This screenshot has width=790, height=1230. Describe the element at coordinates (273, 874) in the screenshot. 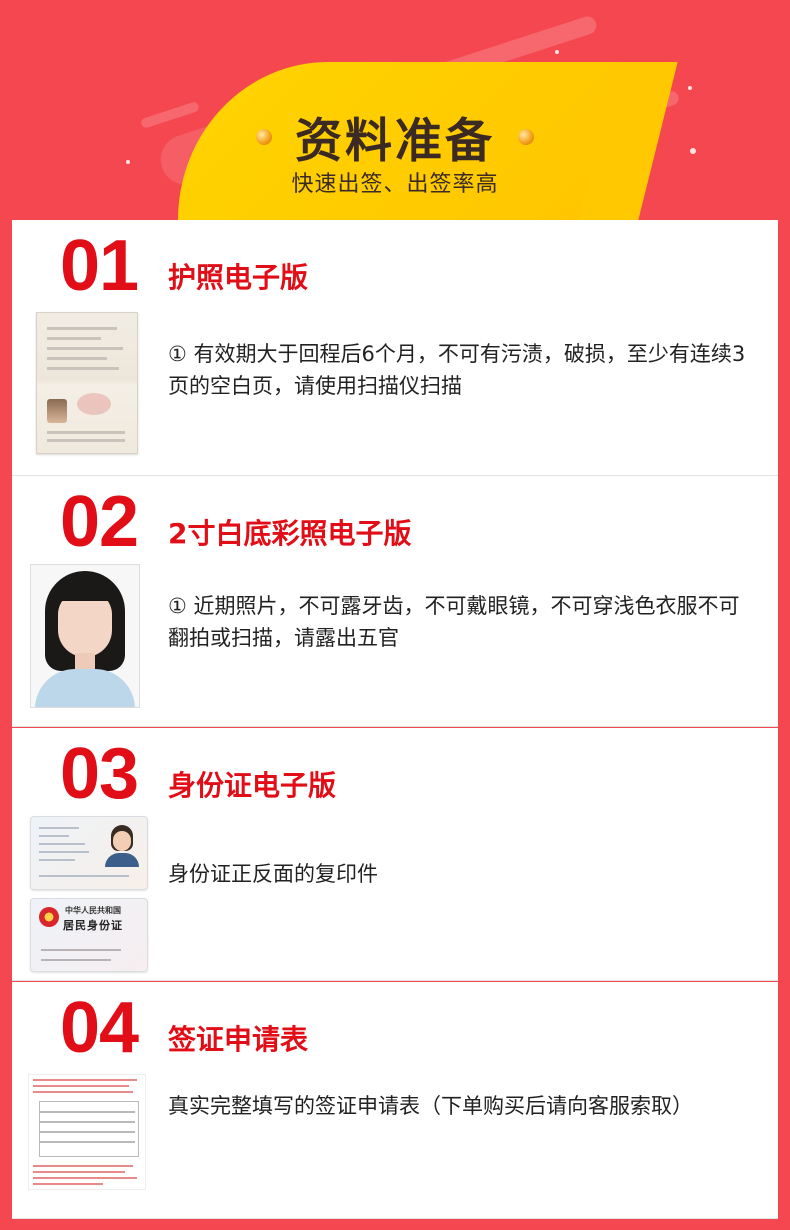

I see `step-description: 身份证正反面的复印件` at that location.